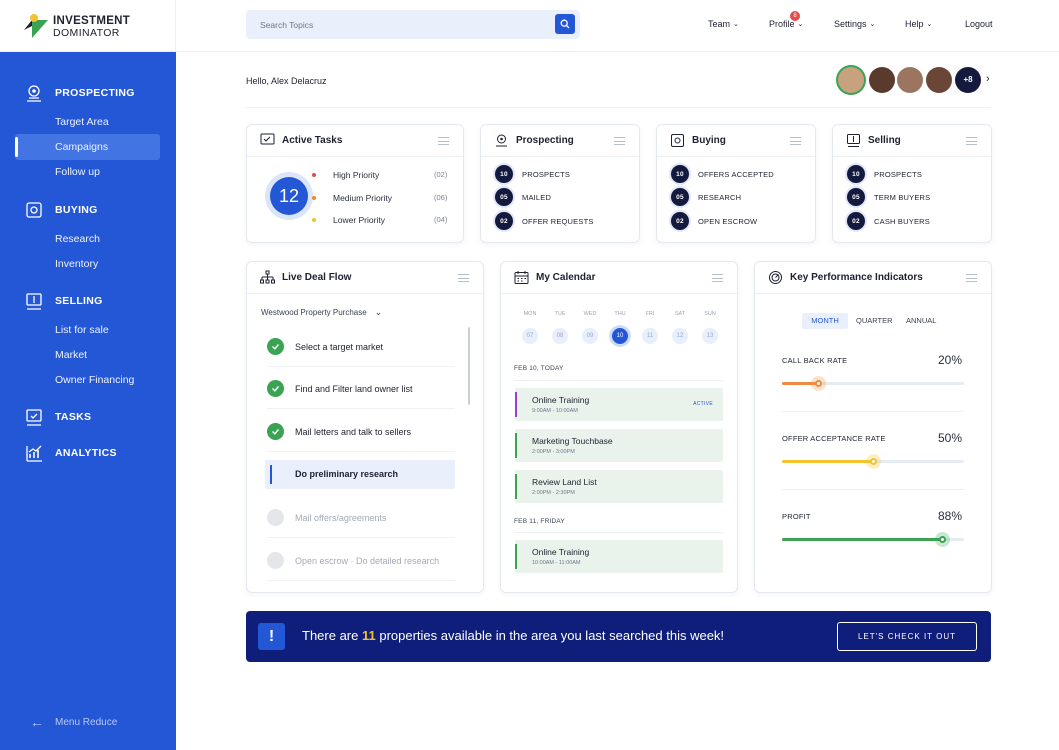 The image size is (1059, 750). What do you see at coordinates (782, 24) in the screenshot?
I see `nav-profile-label: Profile` at bounding box center [782, 24].